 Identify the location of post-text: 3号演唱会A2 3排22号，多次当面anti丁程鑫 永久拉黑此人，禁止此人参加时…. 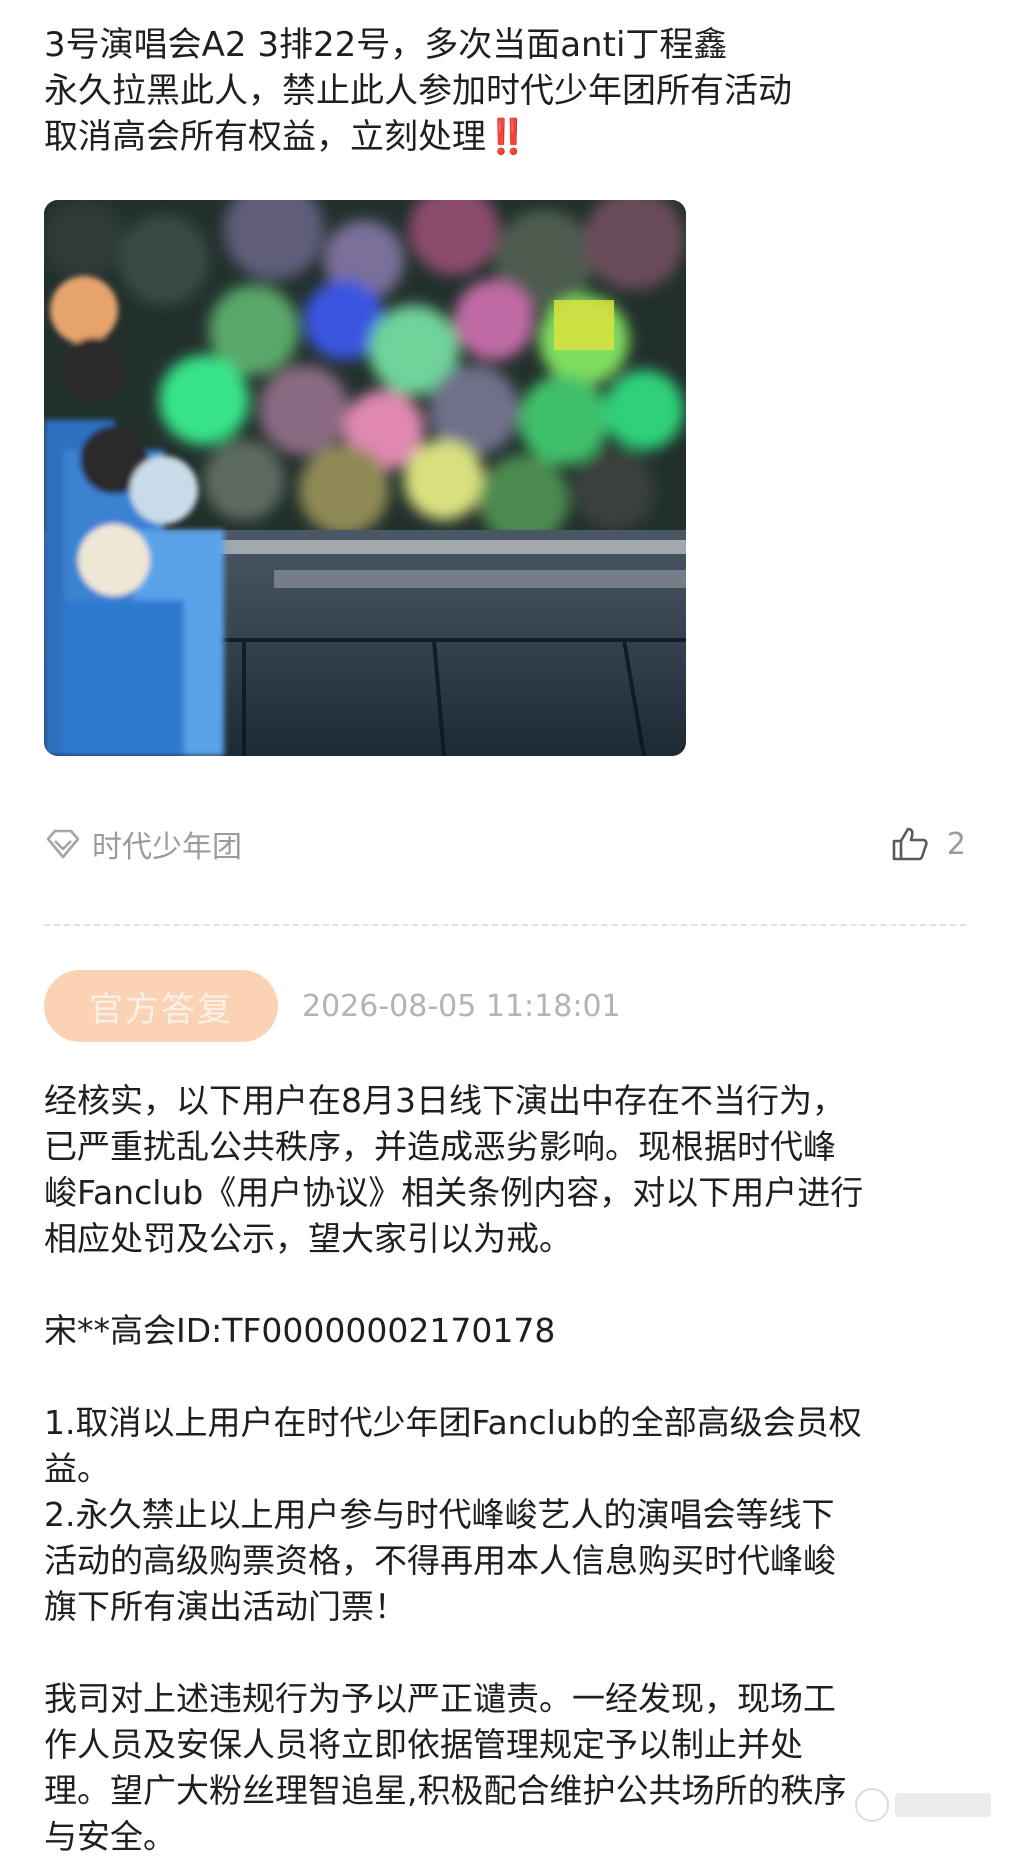
(509, 91).